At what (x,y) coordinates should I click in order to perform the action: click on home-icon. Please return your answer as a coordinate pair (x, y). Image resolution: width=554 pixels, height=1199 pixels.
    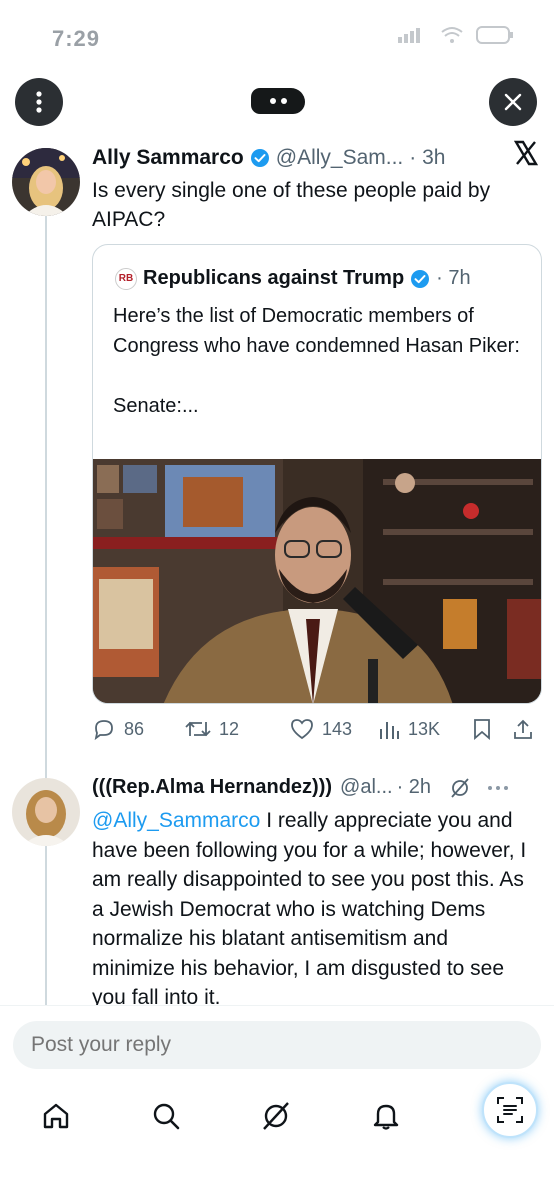
    Looking at the image, I should click on (56, 1116).